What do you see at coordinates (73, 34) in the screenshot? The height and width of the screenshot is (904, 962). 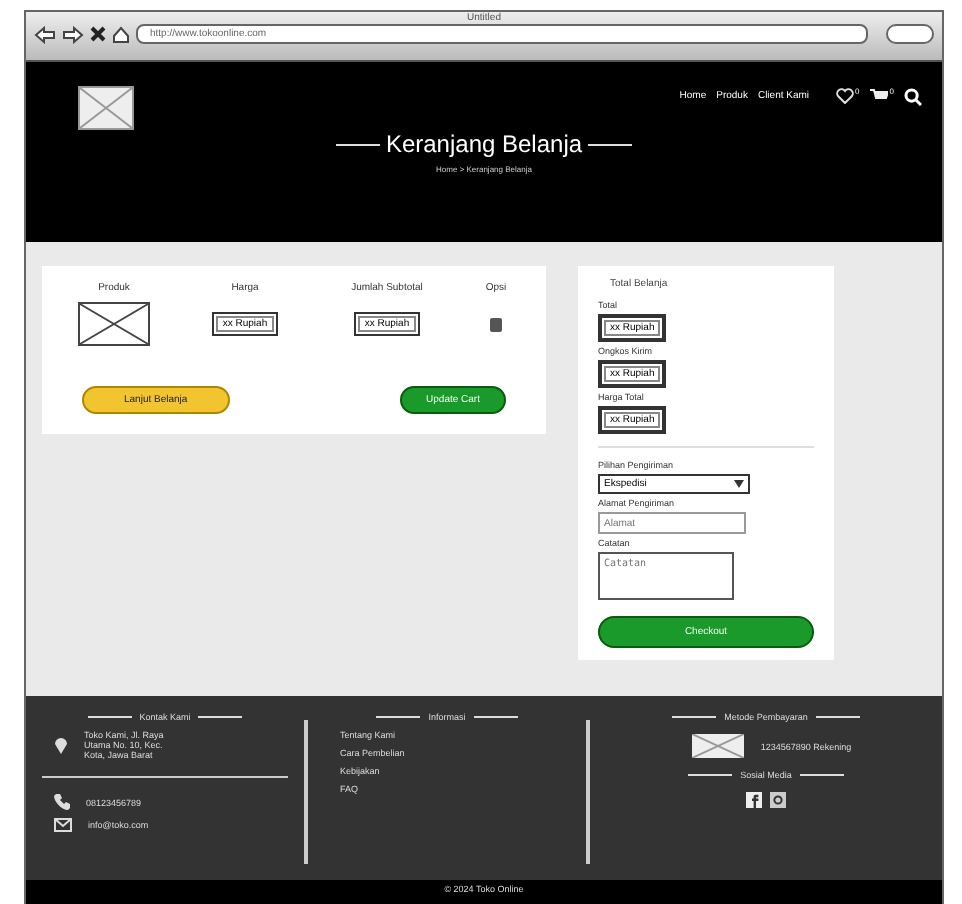 I see `forward-icon` at bounding box center [73, 34].